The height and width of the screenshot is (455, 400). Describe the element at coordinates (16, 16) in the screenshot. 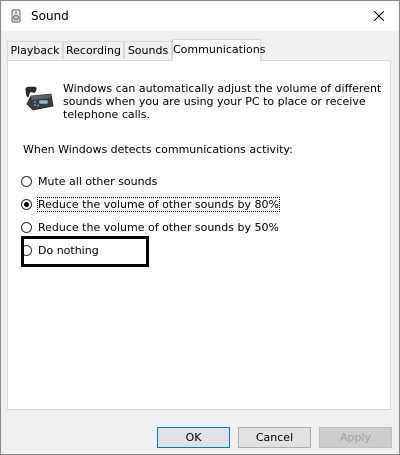

I see `speaker-icon` at that location.